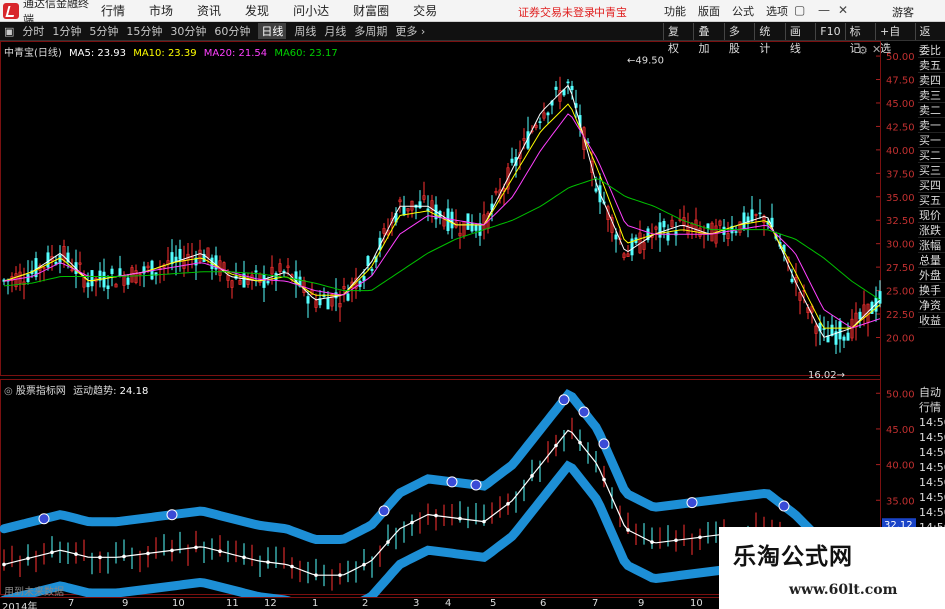  What do you see at coordinates (161, 10) in the screenshot?
I see `menu-item-1: 市场` at bounding box center [161, 10].